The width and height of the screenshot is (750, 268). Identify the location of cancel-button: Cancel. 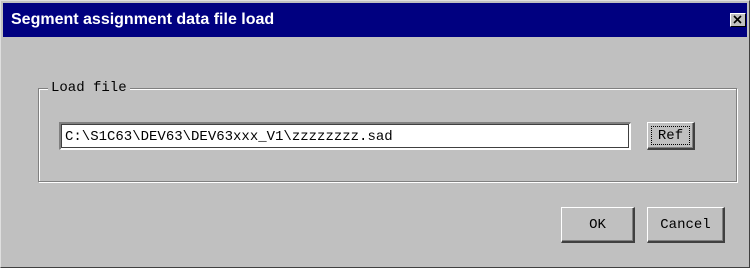
(686, 225).